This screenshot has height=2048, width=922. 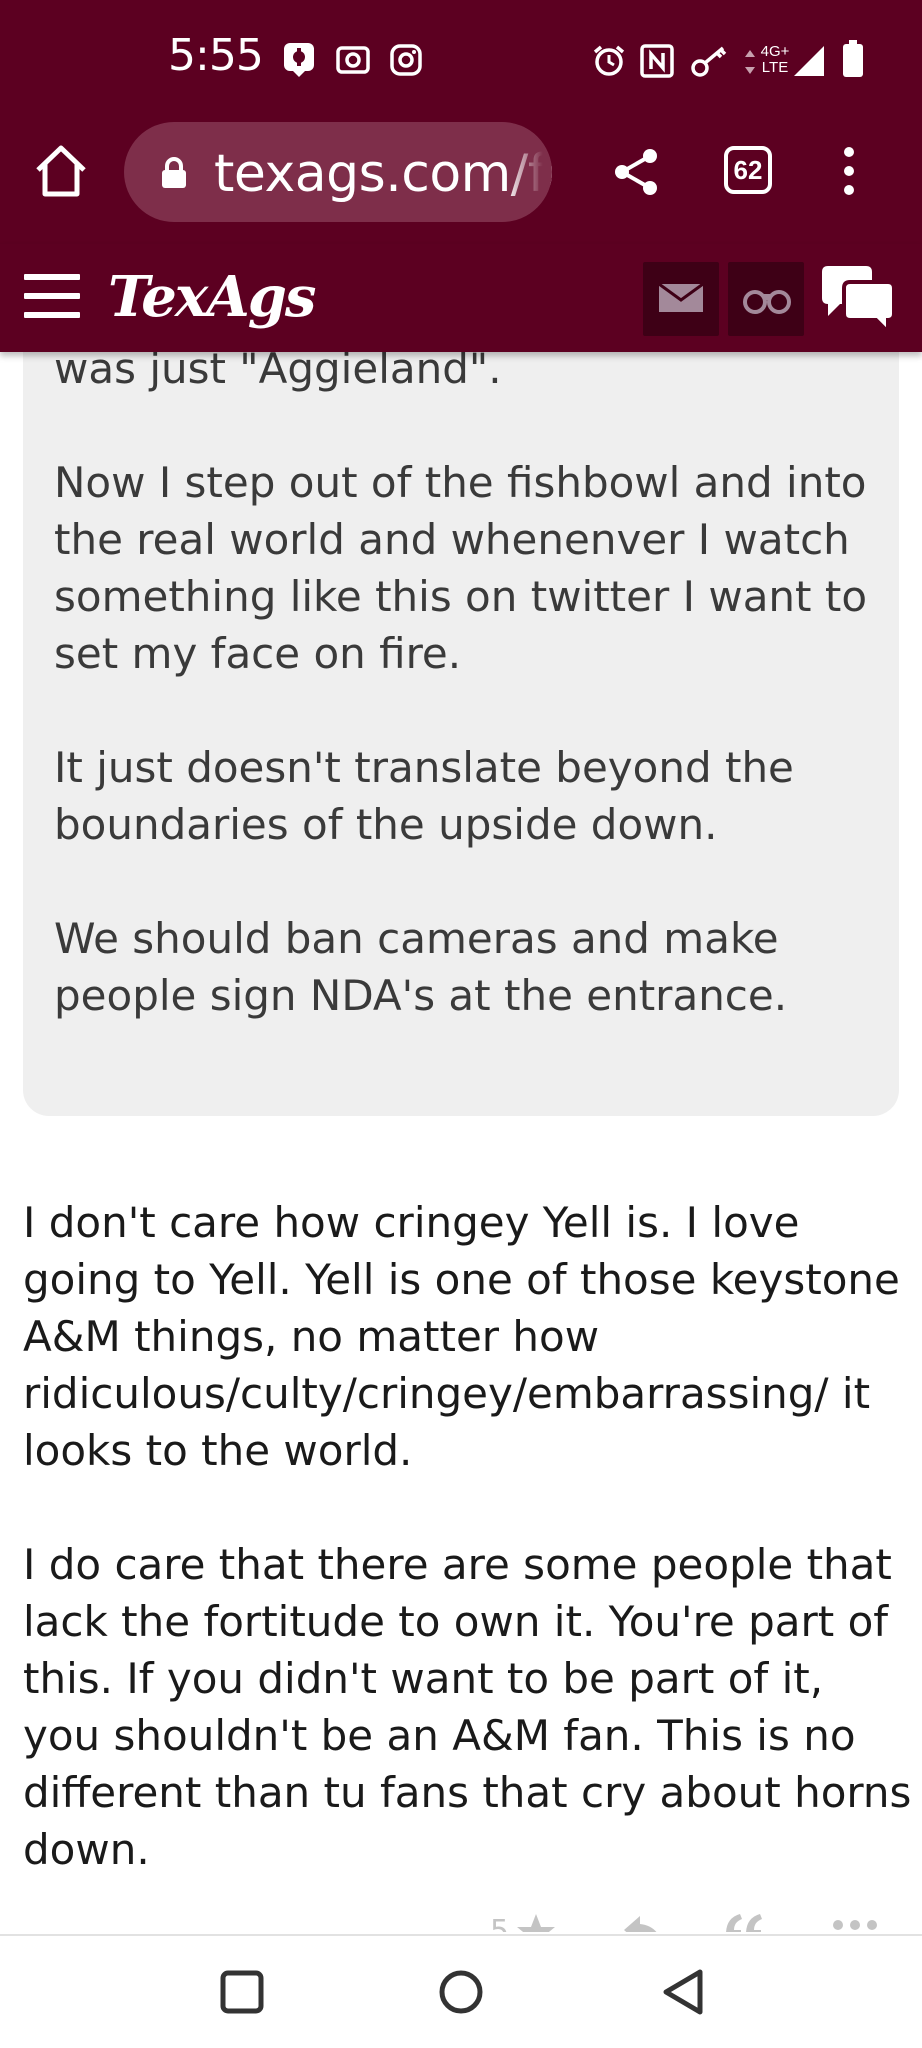 I want to click on reply-icon, so click(x=643, y=1922).